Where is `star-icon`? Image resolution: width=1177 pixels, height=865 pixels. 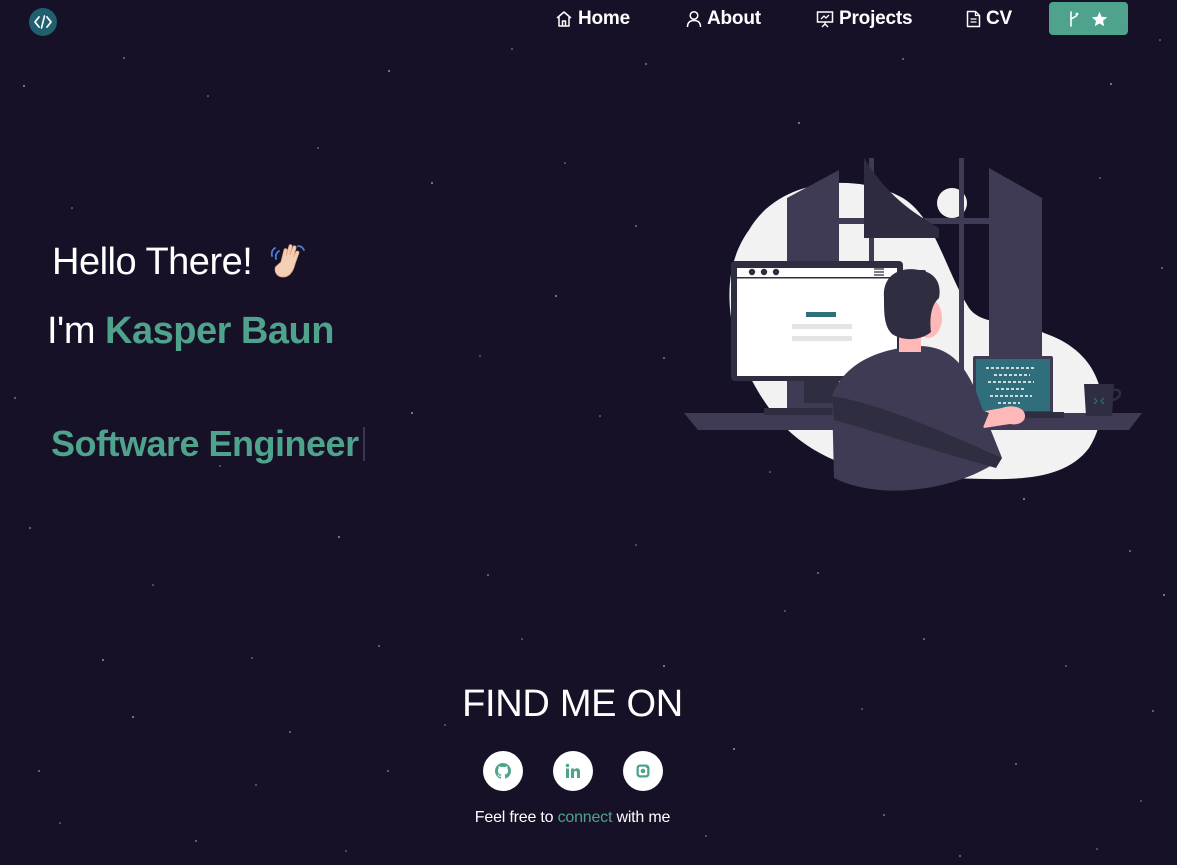 star-icon is located at coordinates (1099, 18).